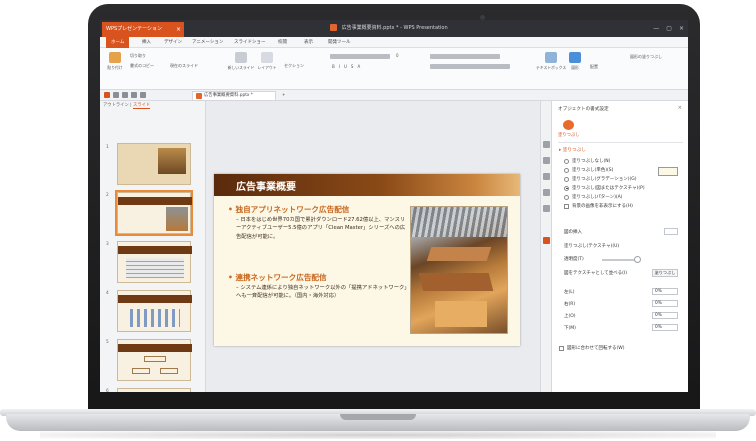 Image resolution: width=756 pixels, height=441 pixels. Describe the element at coordinates (665, 303) in the screenshot. I see `offset-right-field: 0%` at that location.